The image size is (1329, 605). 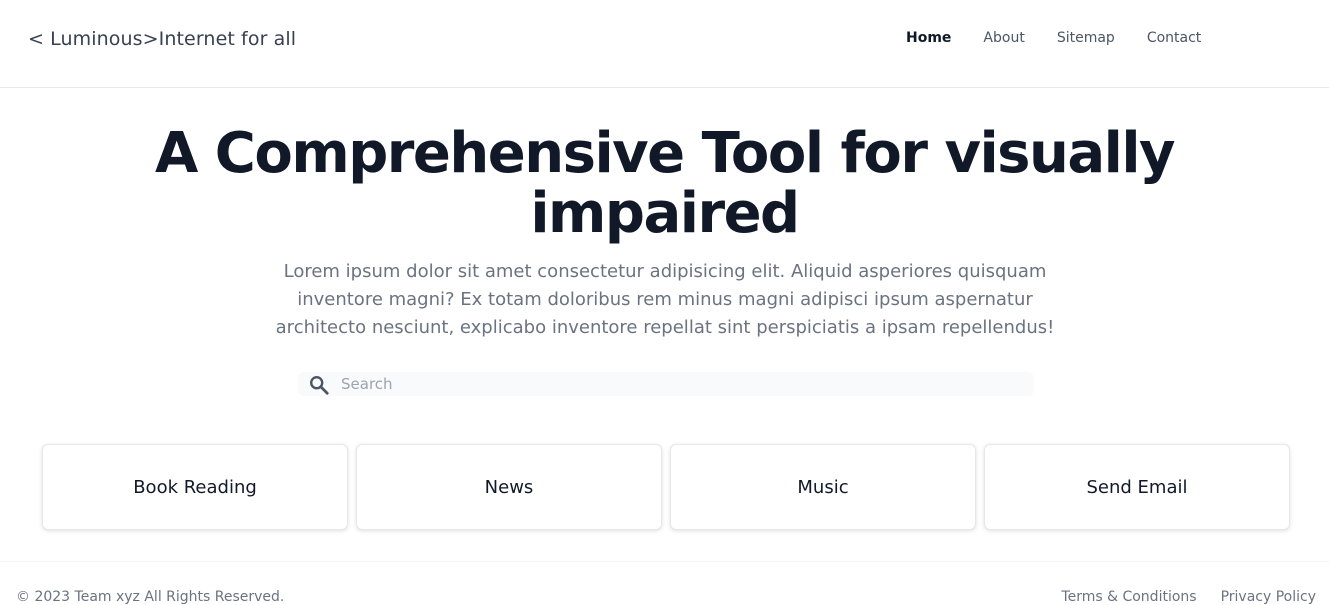 What do you see at coordinates (1137, 487) in the screenshot?
I see `card-send-email: Send Email` at bounding box center [1137, 487].